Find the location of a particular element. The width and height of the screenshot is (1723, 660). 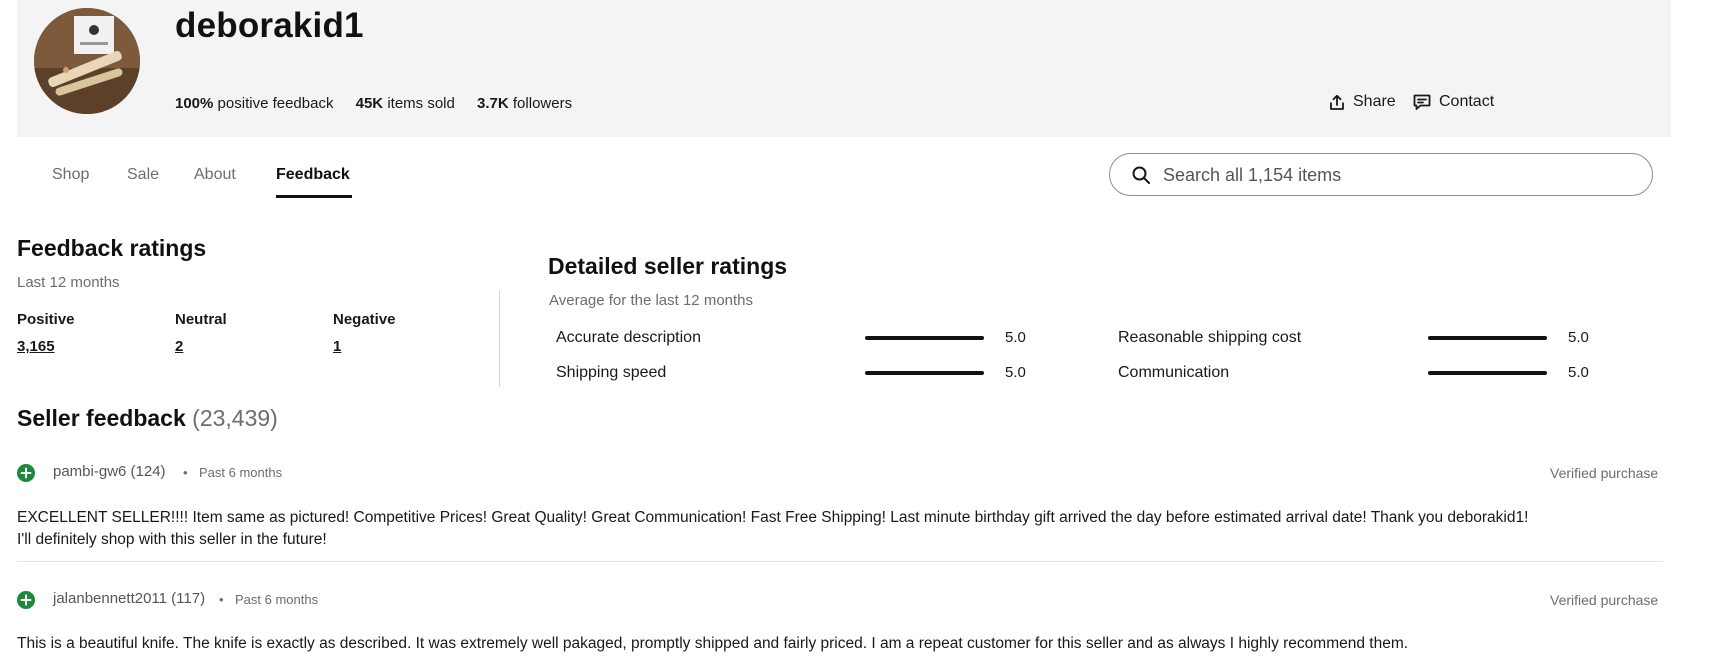

search-input is located at coordinates (1398, 175).